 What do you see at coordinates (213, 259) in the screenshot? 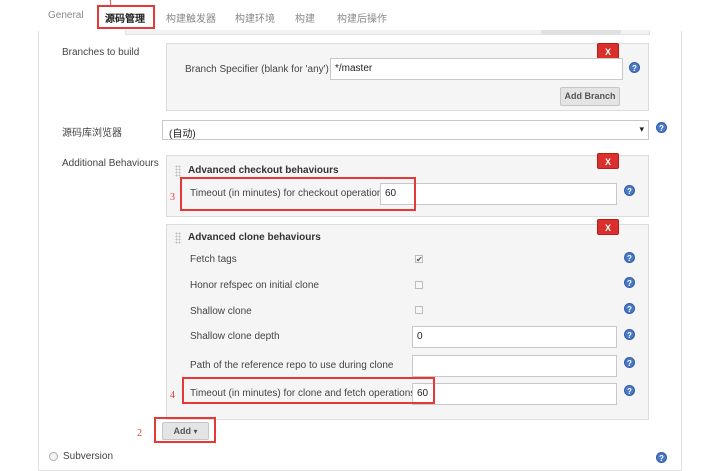
I see `fetch-tags-label: Fetch tags` at bounding box center [213, 259].